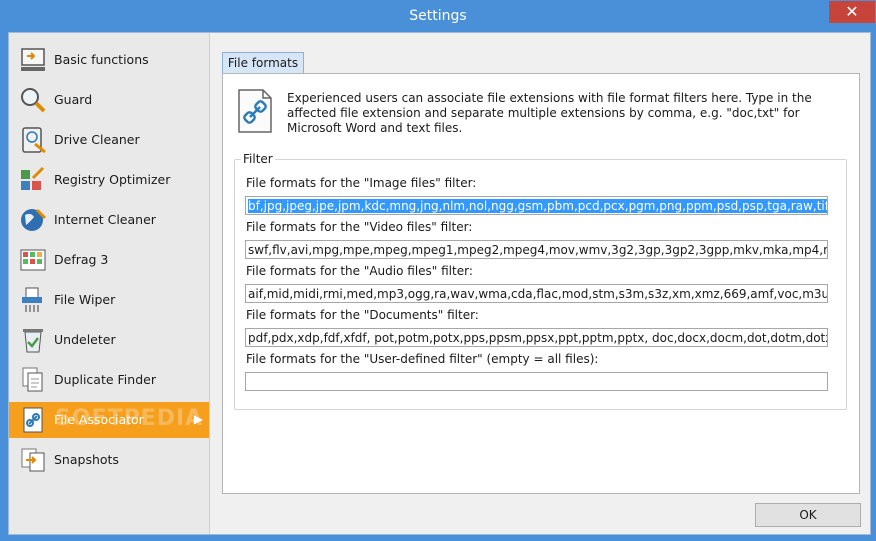 This screenshot has width=876, height=541. I want to click on file-associator-icon, so click(33, 420).